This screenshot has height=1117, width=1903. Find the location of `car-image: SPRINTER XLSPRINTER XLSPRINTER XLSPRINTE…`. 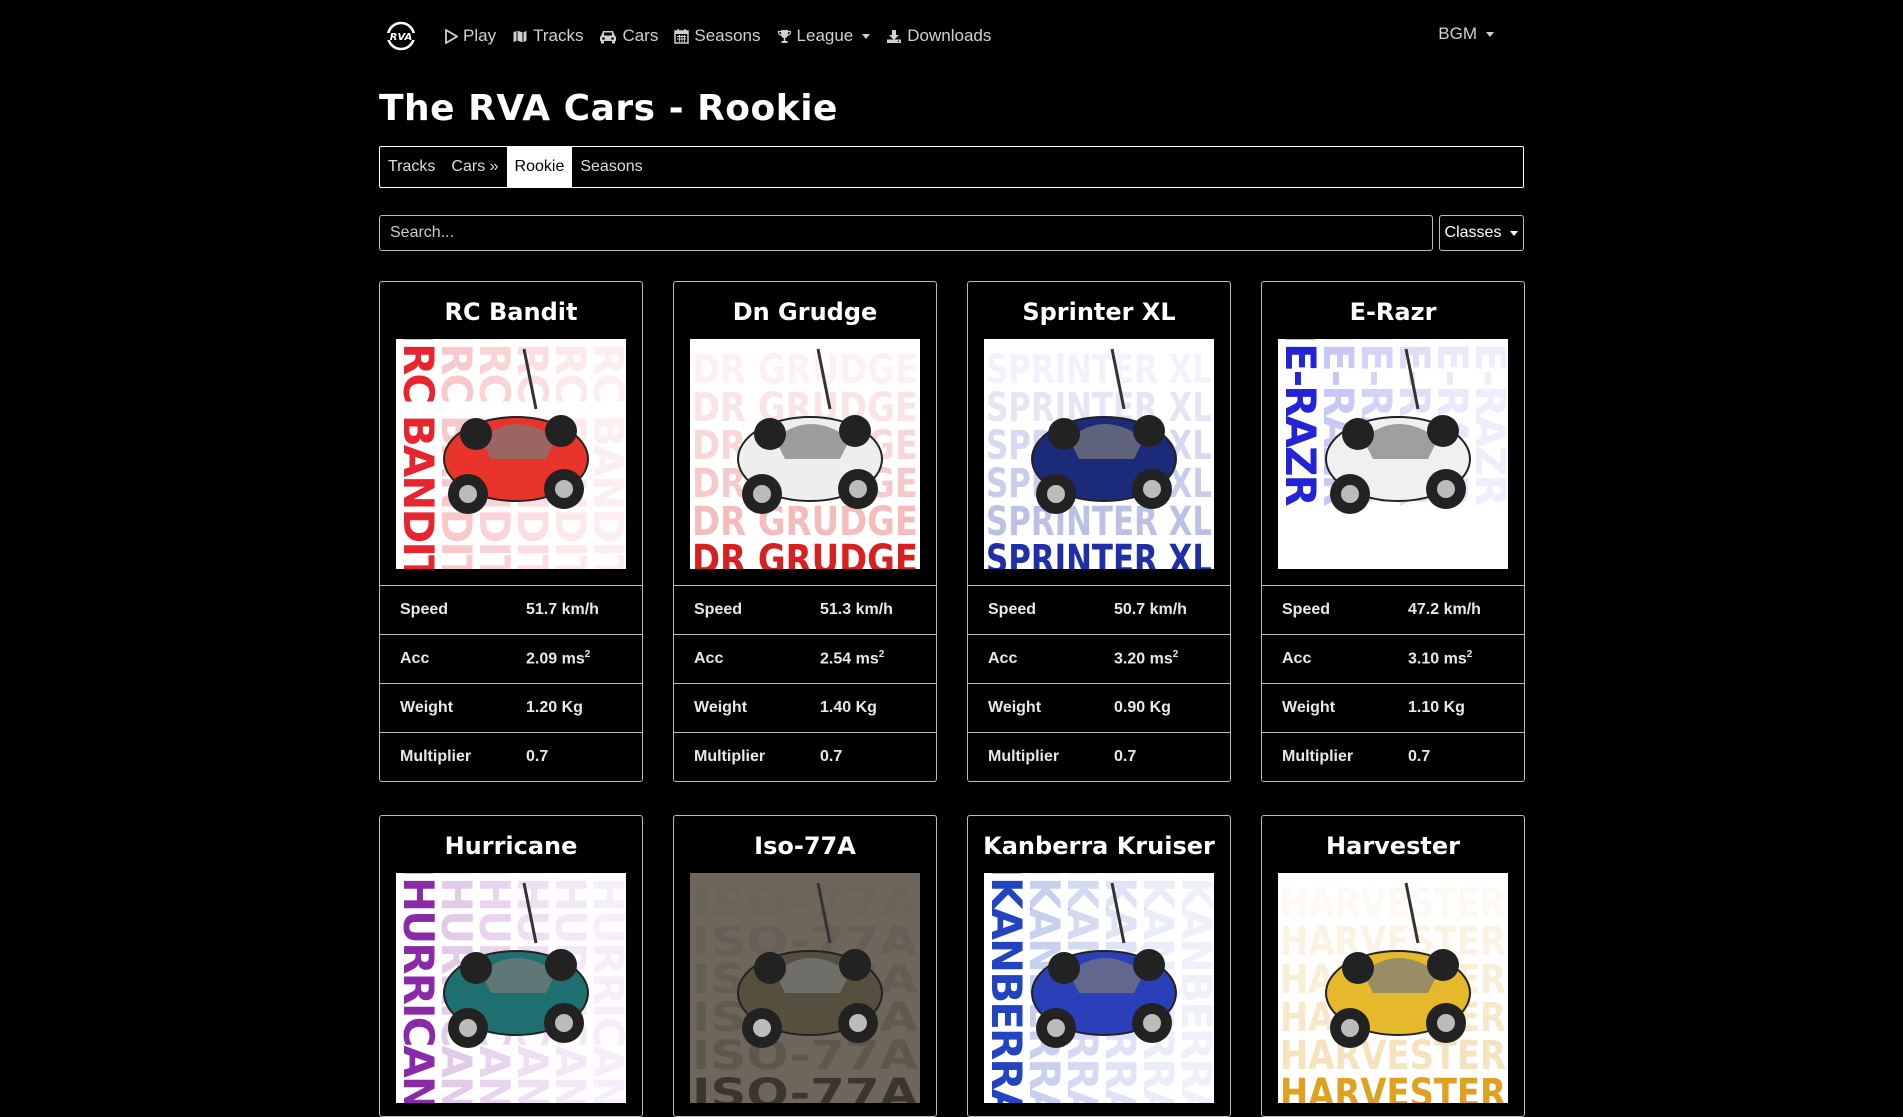

car-image: SPRINTER XLSPRINTER XLSPRINTER XLSPRINTE… is located at coordinates (1099, 454).